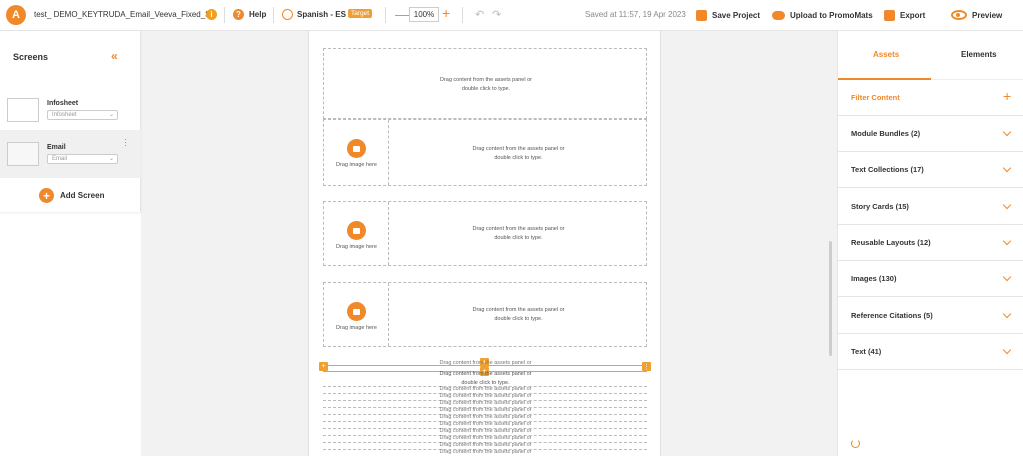 The height and width of the screenshot is (456, 1023). Describe the element at coordinates (913, 15) in the screenshot. I see `export-label: Export` at that location.